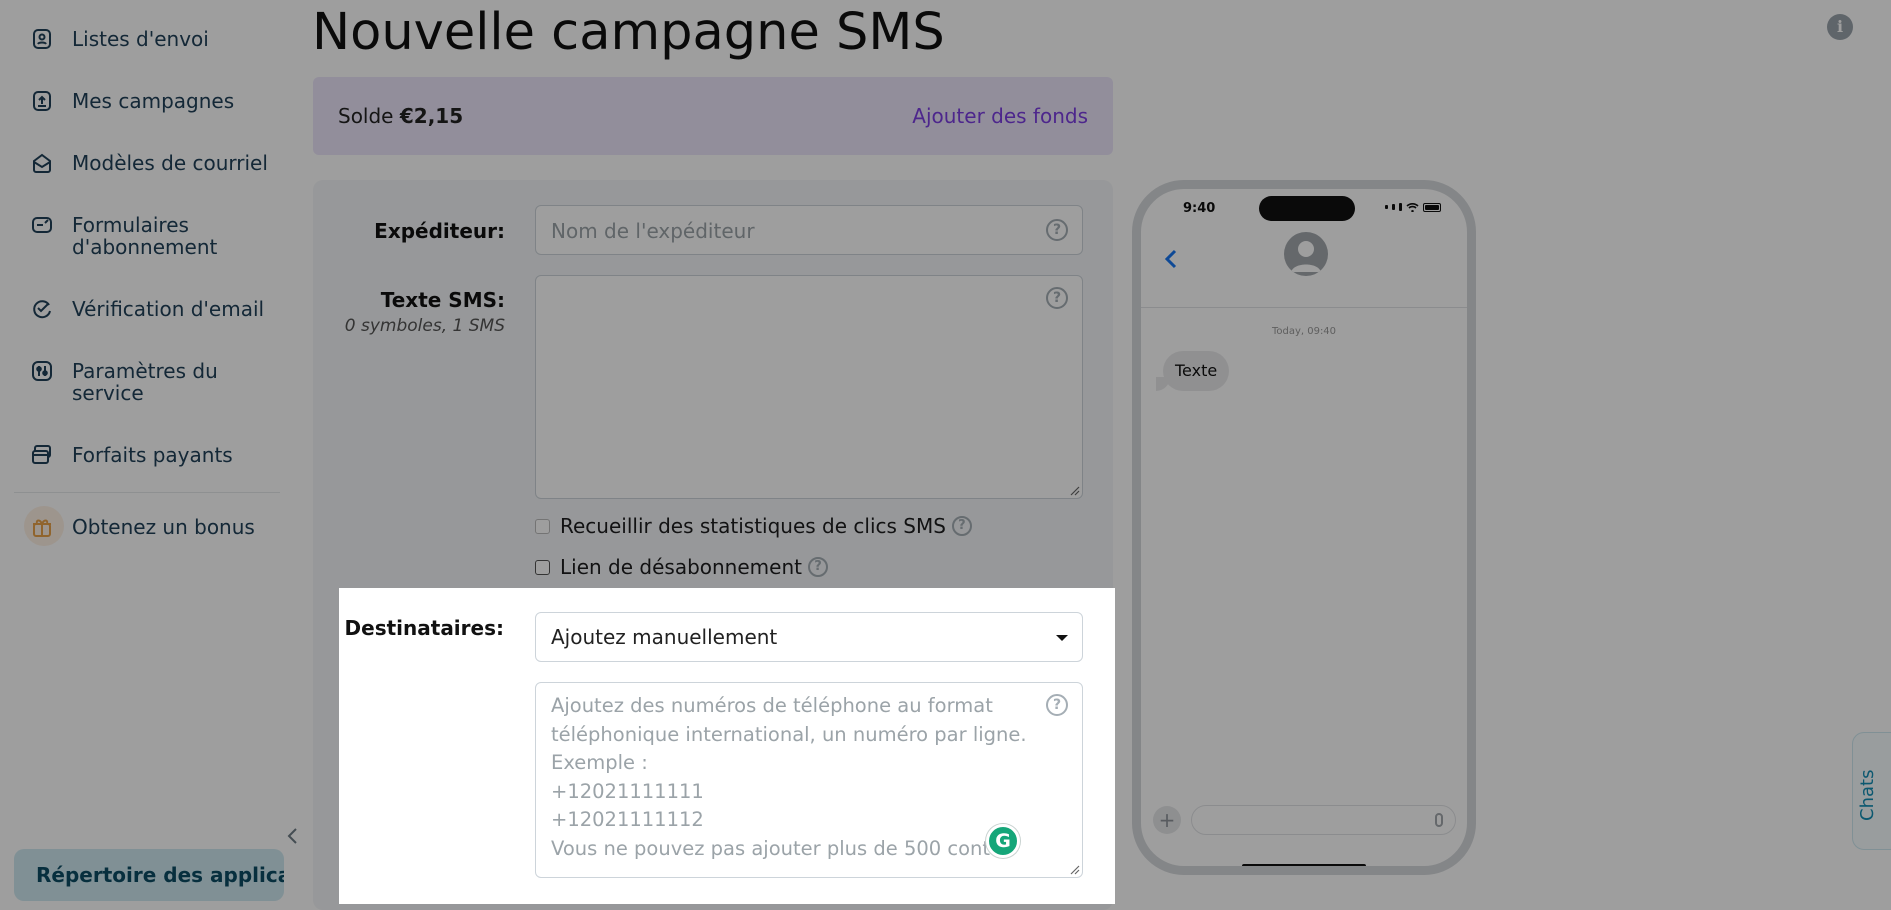 This screenshot has height=910, width=1891. What do you see at coordinates (664, 637) in the screenshot?
I see `recipients-mode-value: Ajoutez manuellement` at bounding box center [664, 637].